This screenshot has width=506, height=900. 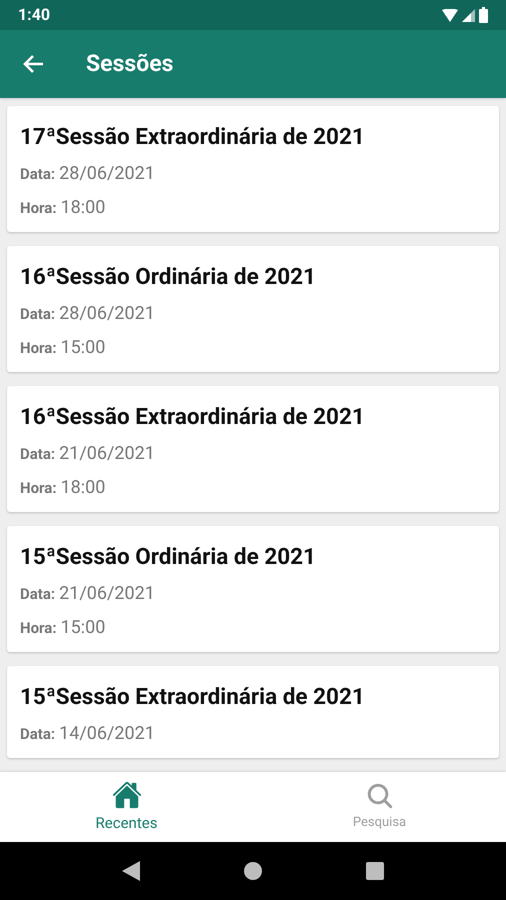 I want to click on session-title: 16ªSessão Ordinária de 2021, so click(x=168, y=277).